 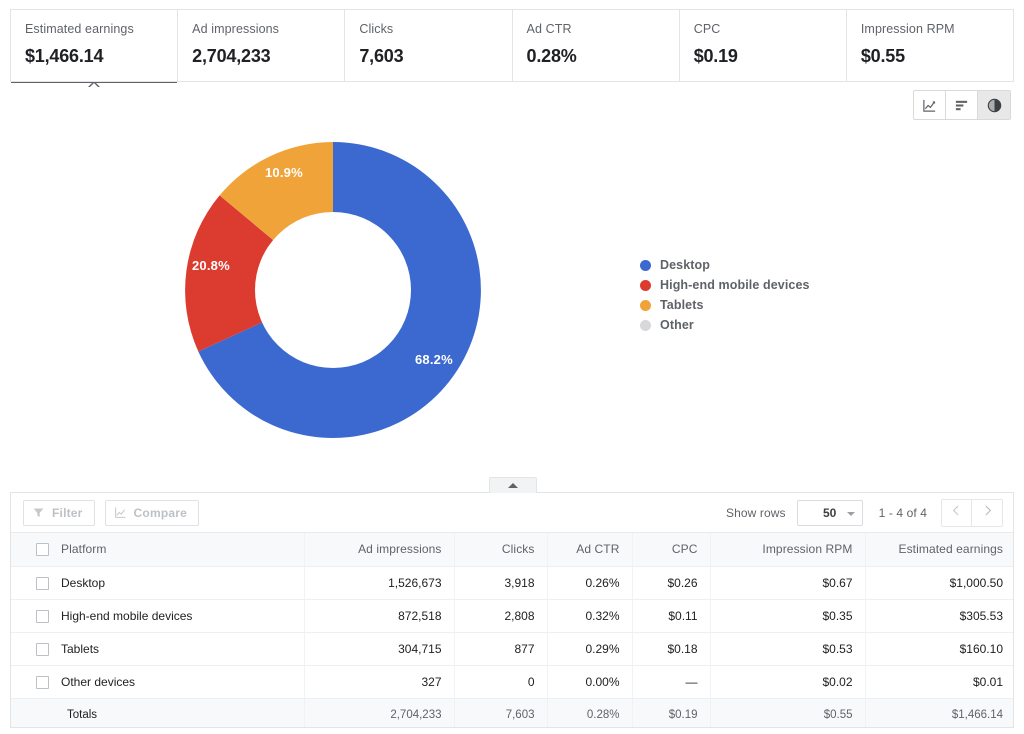 What do you see at coordinates (939, 712) in the screenshot?
I see `totals-estimated-earnings: $1,466.14` at bounding box center [939, 712].